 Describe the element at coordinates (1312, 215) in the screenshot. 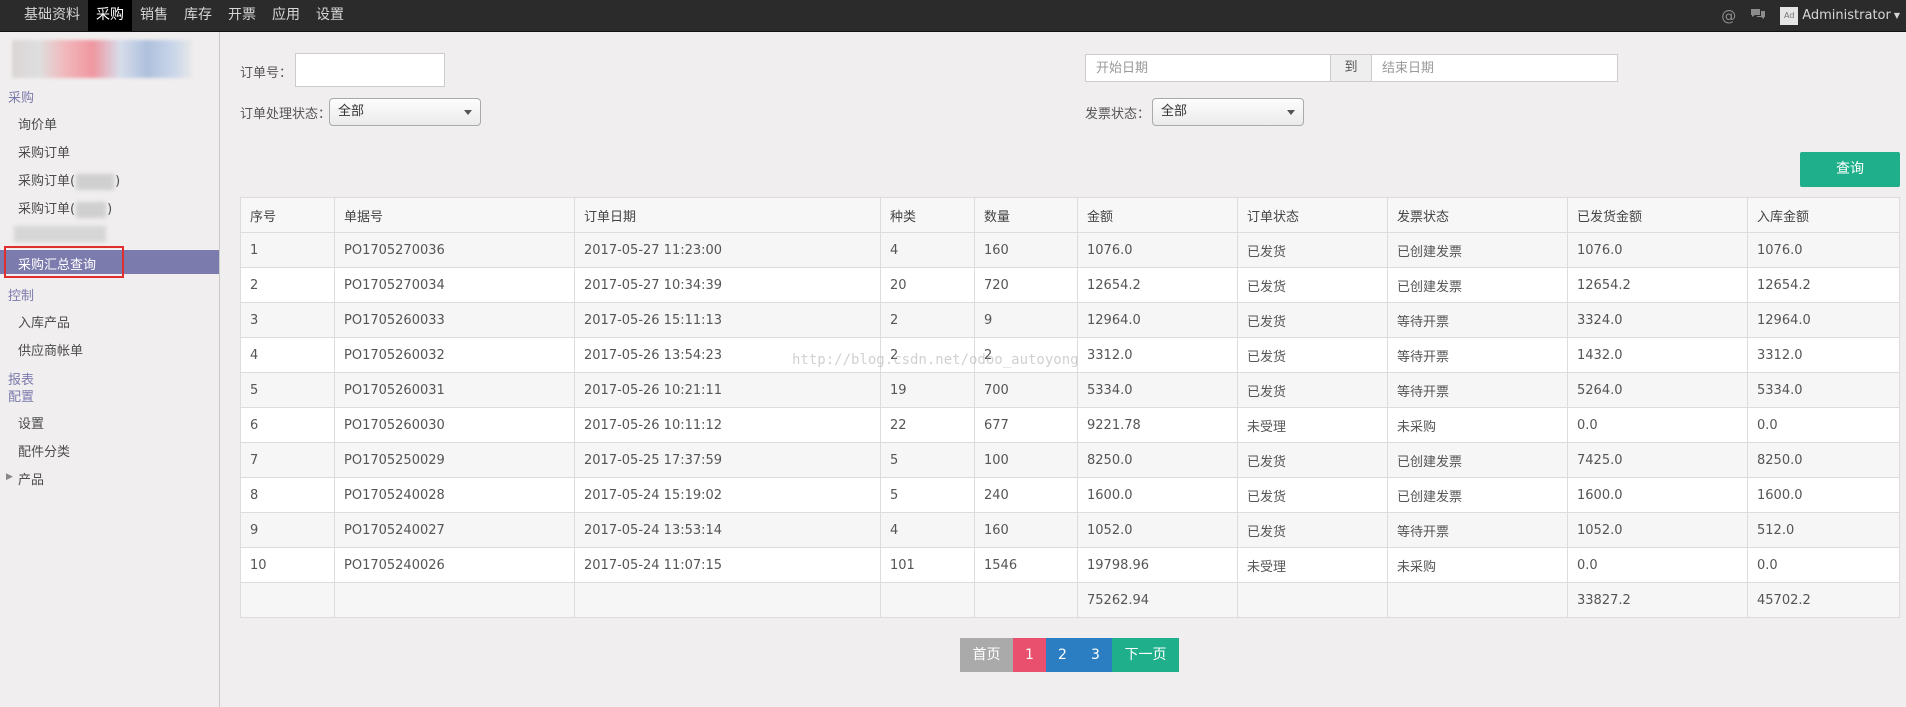

I see `column-header: 订单状态` at that location.